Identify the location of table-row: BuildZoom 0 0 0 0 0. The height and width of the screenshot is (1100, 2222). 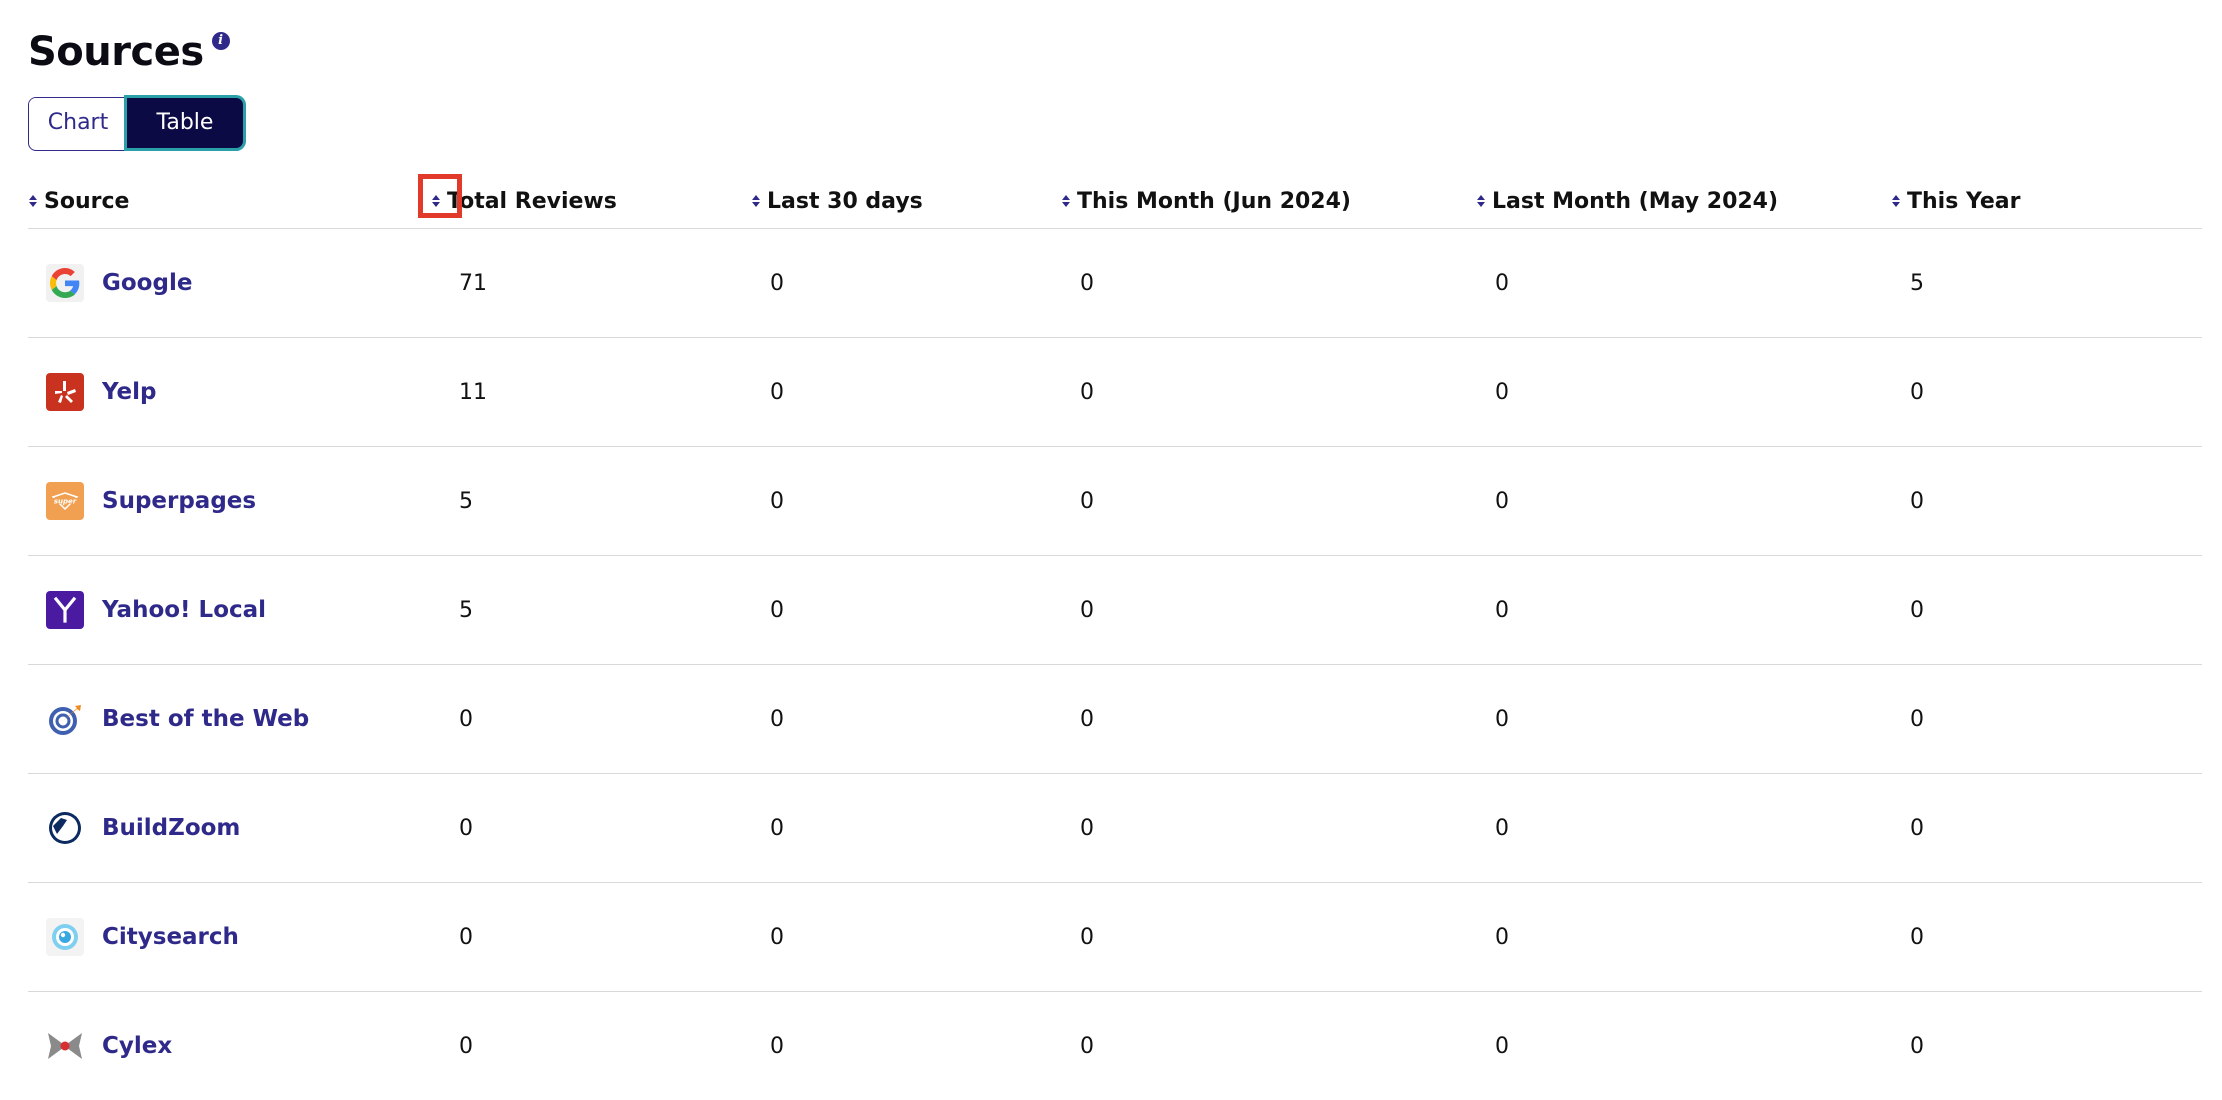
(1115, 828).